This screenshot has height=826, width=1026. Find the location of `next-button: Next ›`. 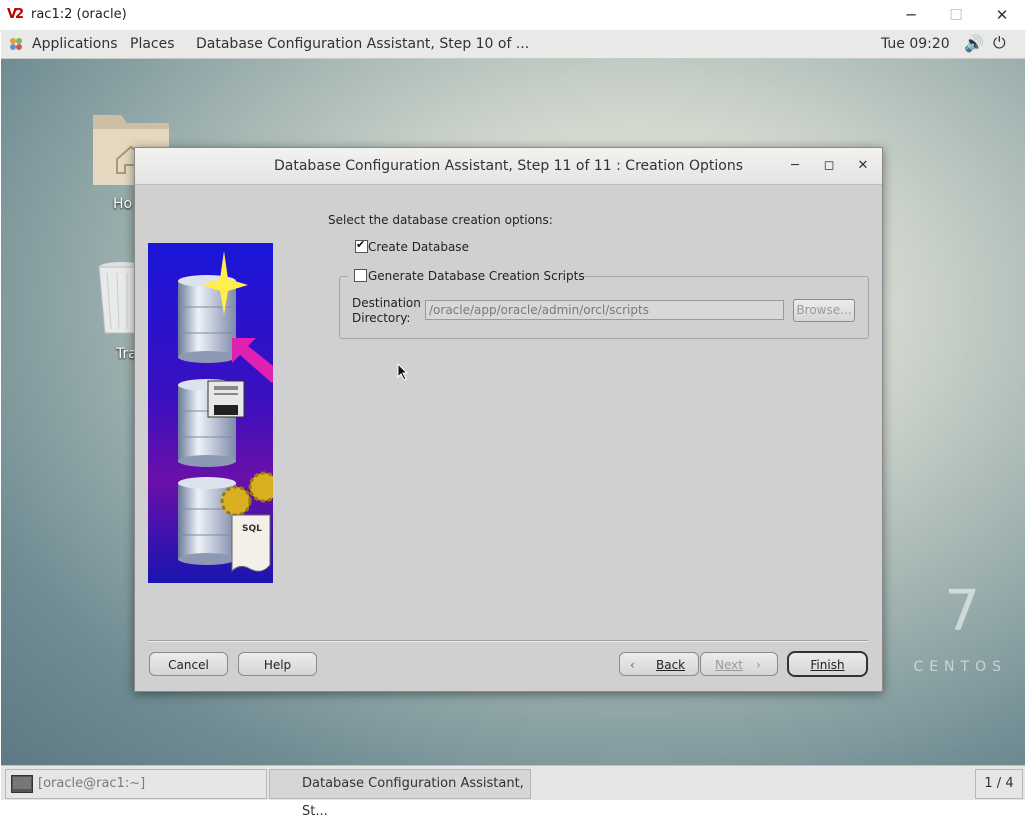

next-button: Next › is located at coordinates (739, 664).